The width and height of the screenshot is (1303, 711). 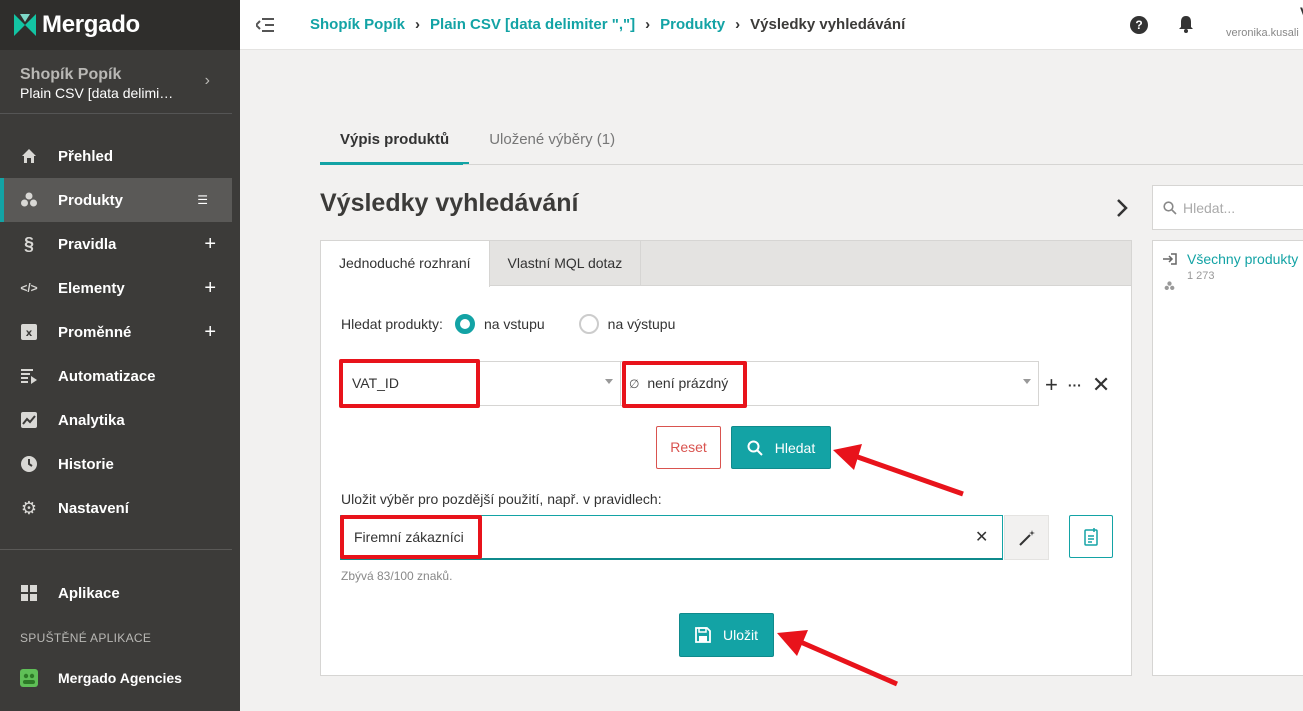 I want to click on nav-label: Proměnné, so click(x=95, y=332).